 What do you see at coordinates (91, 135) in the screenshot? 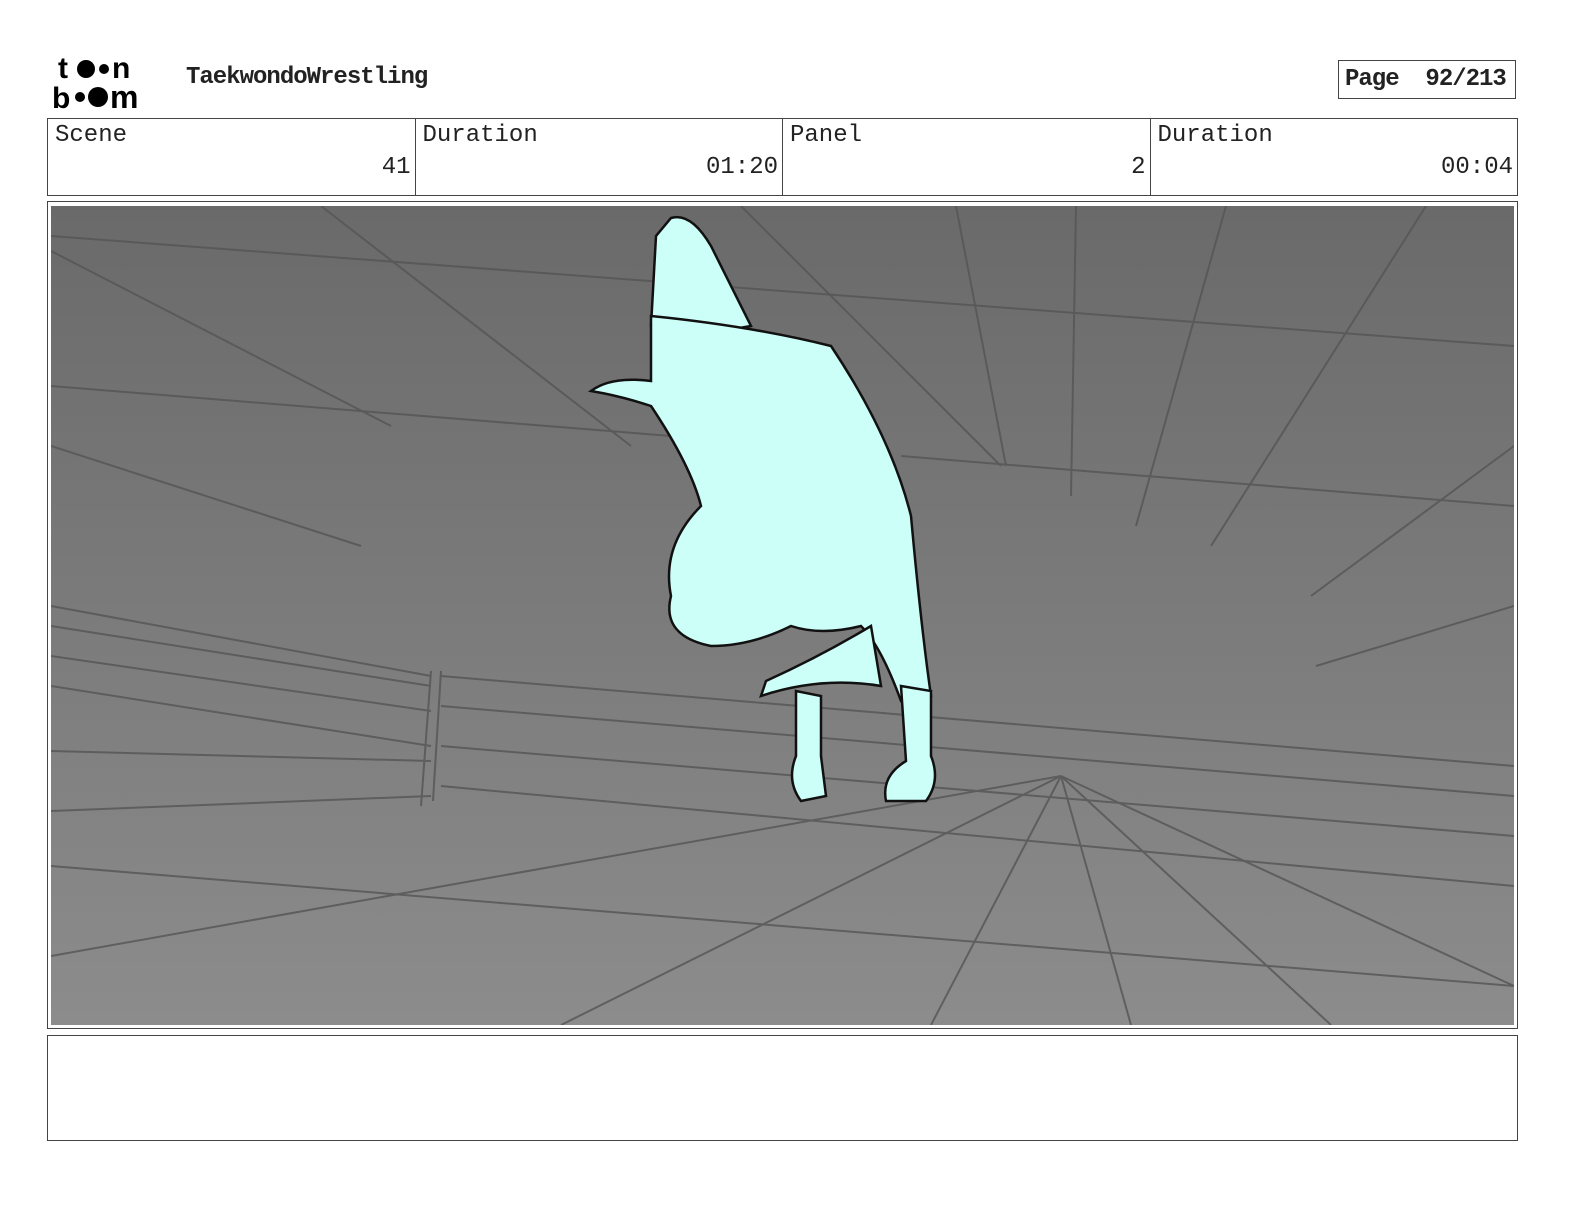
I see `scene-label: Scene` at bounding box center [91, 135].